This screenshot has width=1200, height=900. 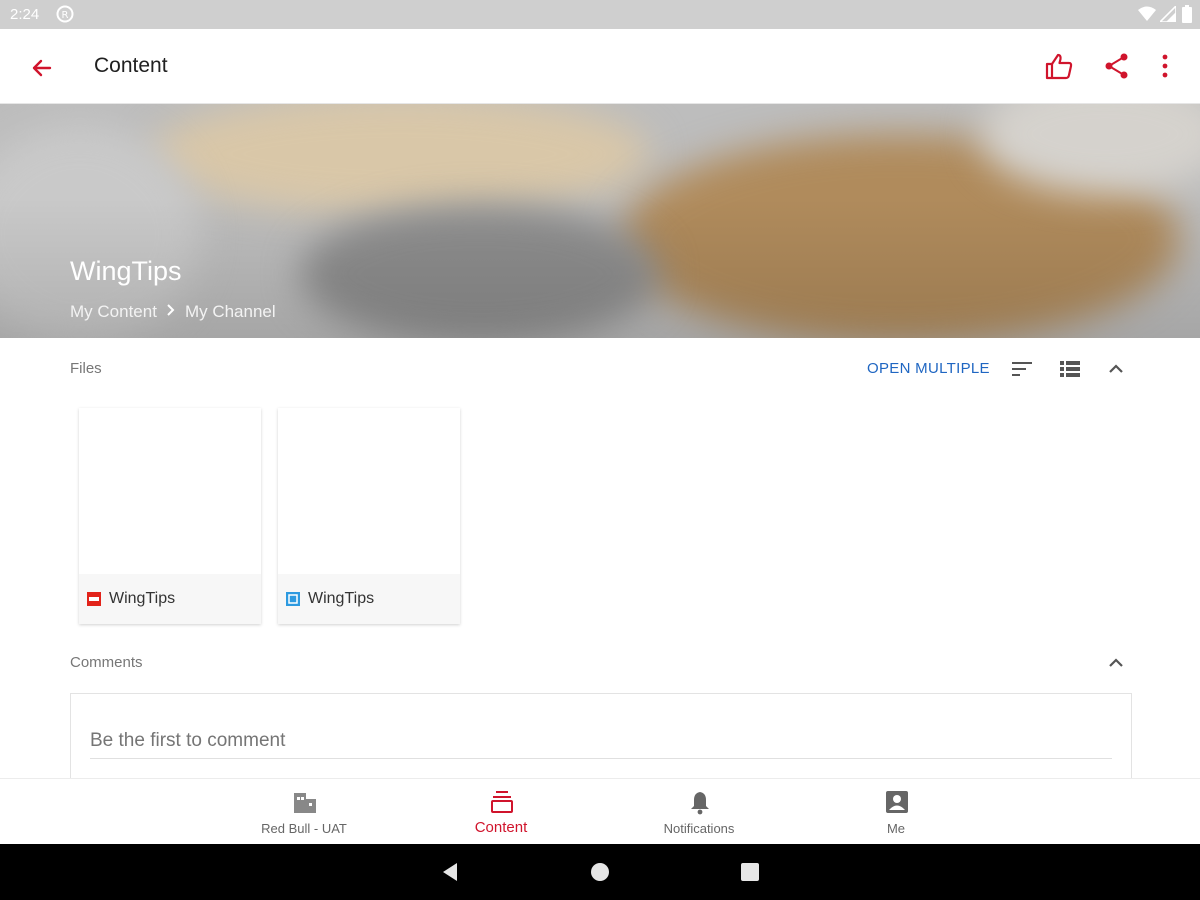 I want to click on nav-label: Red Bull - UAT, so click(x=304, y=828).